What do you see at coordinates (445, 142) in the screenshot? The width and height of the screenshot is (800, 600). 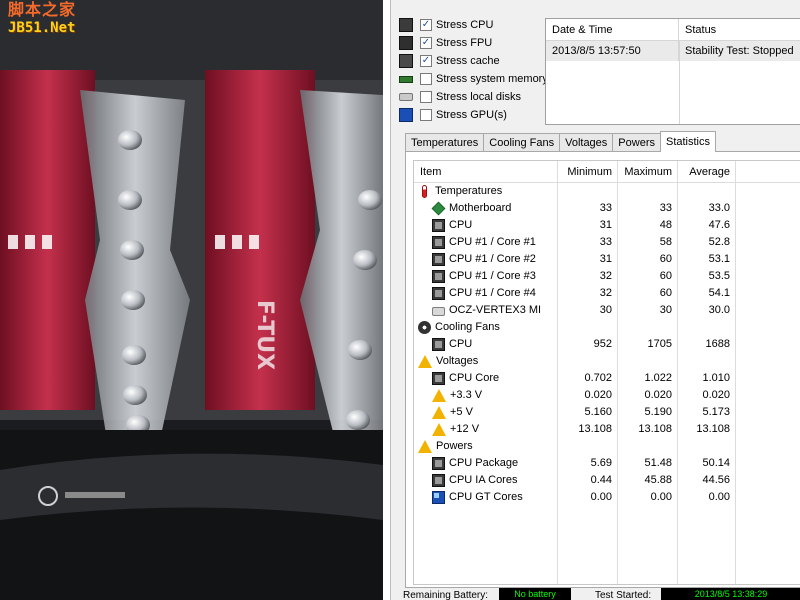 I see `tab-temperatures: Temperatures` at bounding box center [445, 142].